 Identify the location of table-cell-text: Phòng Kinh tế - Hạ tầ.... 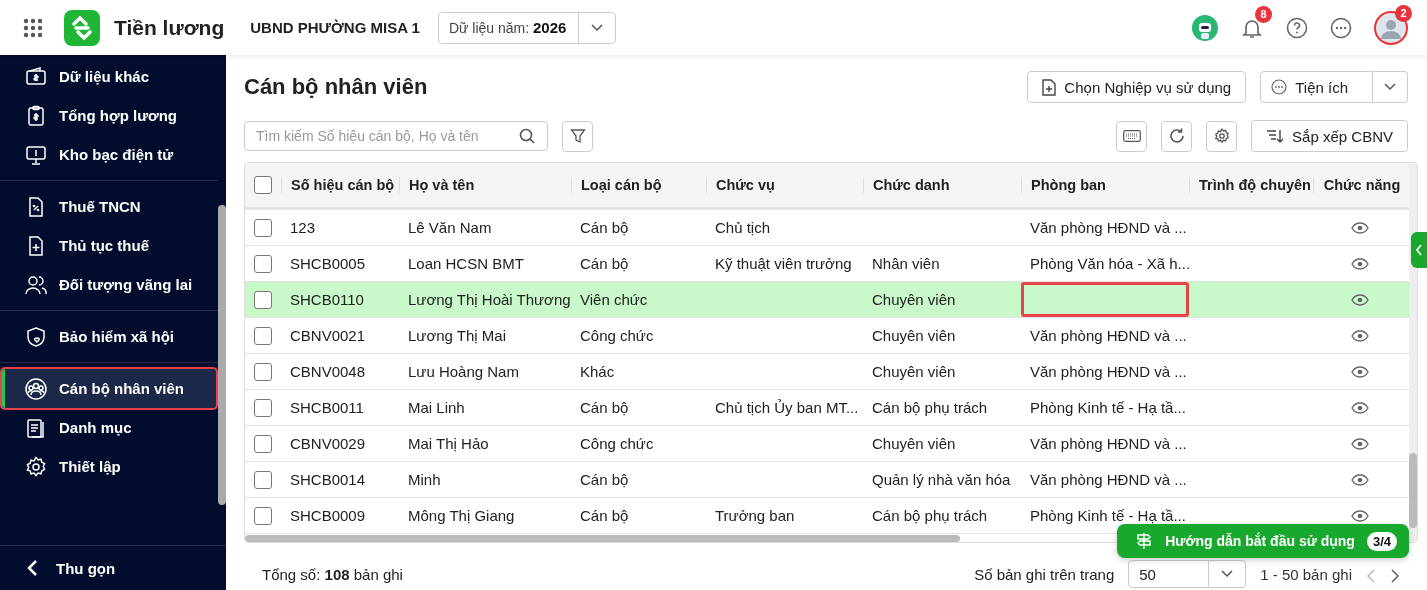
(1108, 408).